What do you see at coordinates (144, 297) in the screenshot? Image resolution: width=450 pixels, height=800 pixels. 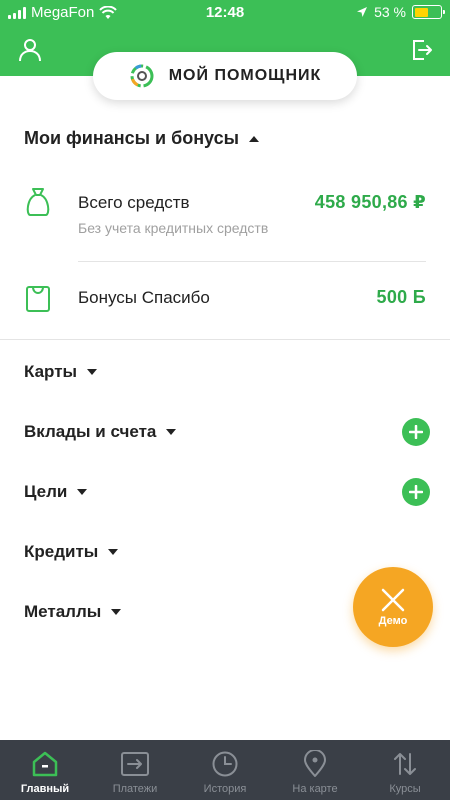 I see `bonuses-label: Бонусы Спасибо` at bounding box center [144, 297].